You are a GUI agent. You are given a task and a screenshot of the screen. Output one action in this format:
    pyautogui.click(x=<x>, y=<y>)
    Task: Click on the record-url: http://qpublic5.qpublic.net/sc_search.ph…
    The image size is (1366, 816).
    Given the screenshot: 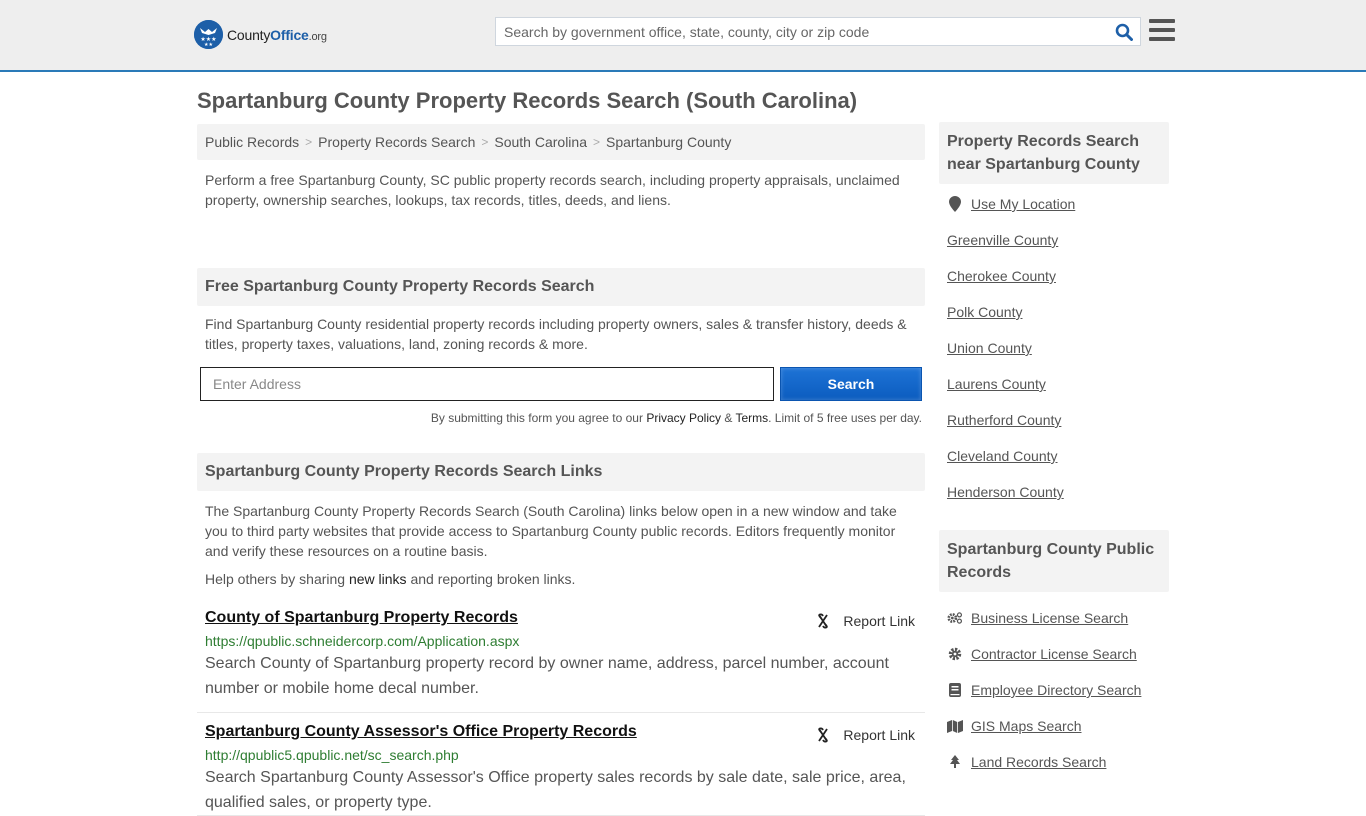 What is the action you would take?
    pyautogui.click(x=332, y=755)
    